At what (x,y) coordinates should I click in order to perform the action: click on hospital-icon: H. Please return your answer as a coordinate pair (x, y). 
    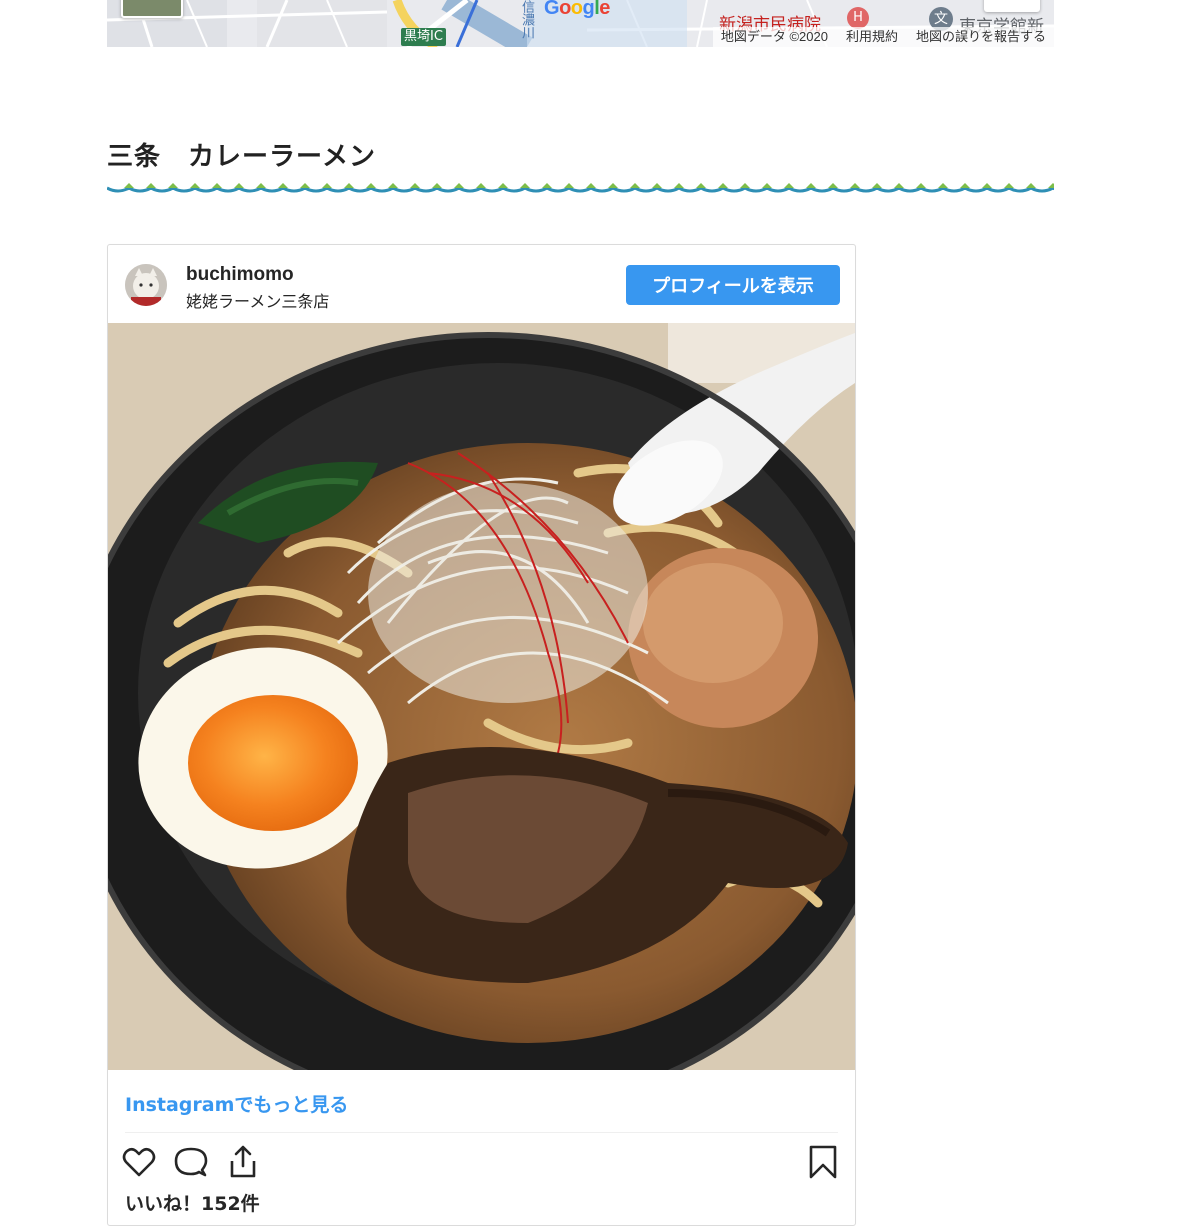
    Looking at the image, I should click on (858, 18).